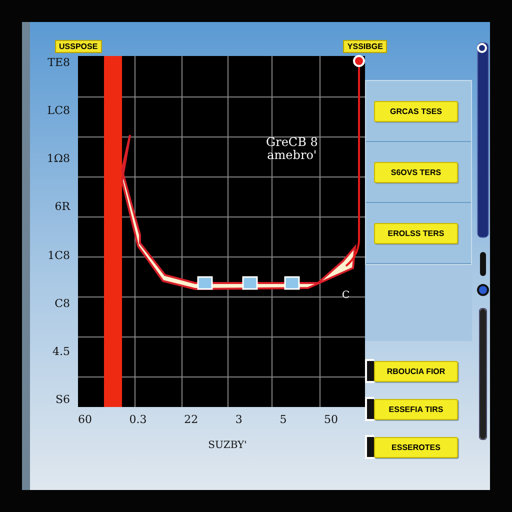 The image size is (512, 512). What do you see at coordinates (416, 233) in the screenshot?
I see `tag-button: EROLSS TERS` at bounding box center [416, 233].